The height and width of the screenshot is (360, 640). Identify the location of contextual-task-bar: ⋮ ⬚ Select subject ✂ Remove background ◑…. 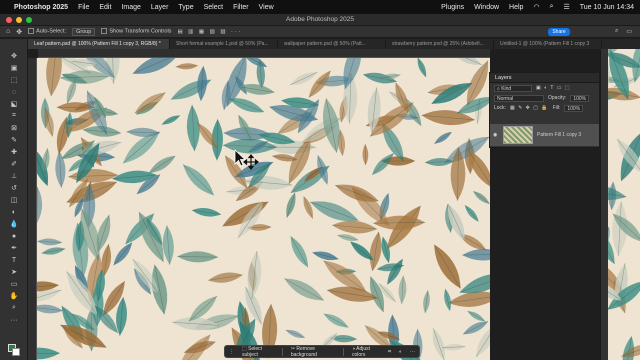
(322, 351).